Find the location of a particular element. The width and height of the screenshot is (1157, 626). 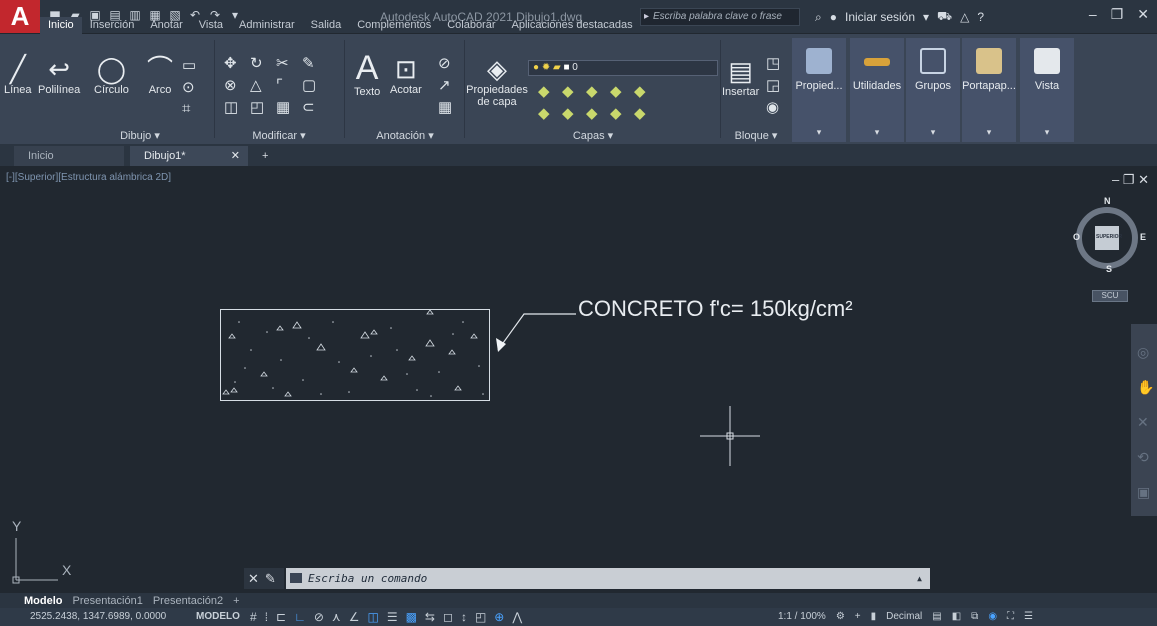

insert-button: ▤ Insertar is located at coordinates (740, 77).